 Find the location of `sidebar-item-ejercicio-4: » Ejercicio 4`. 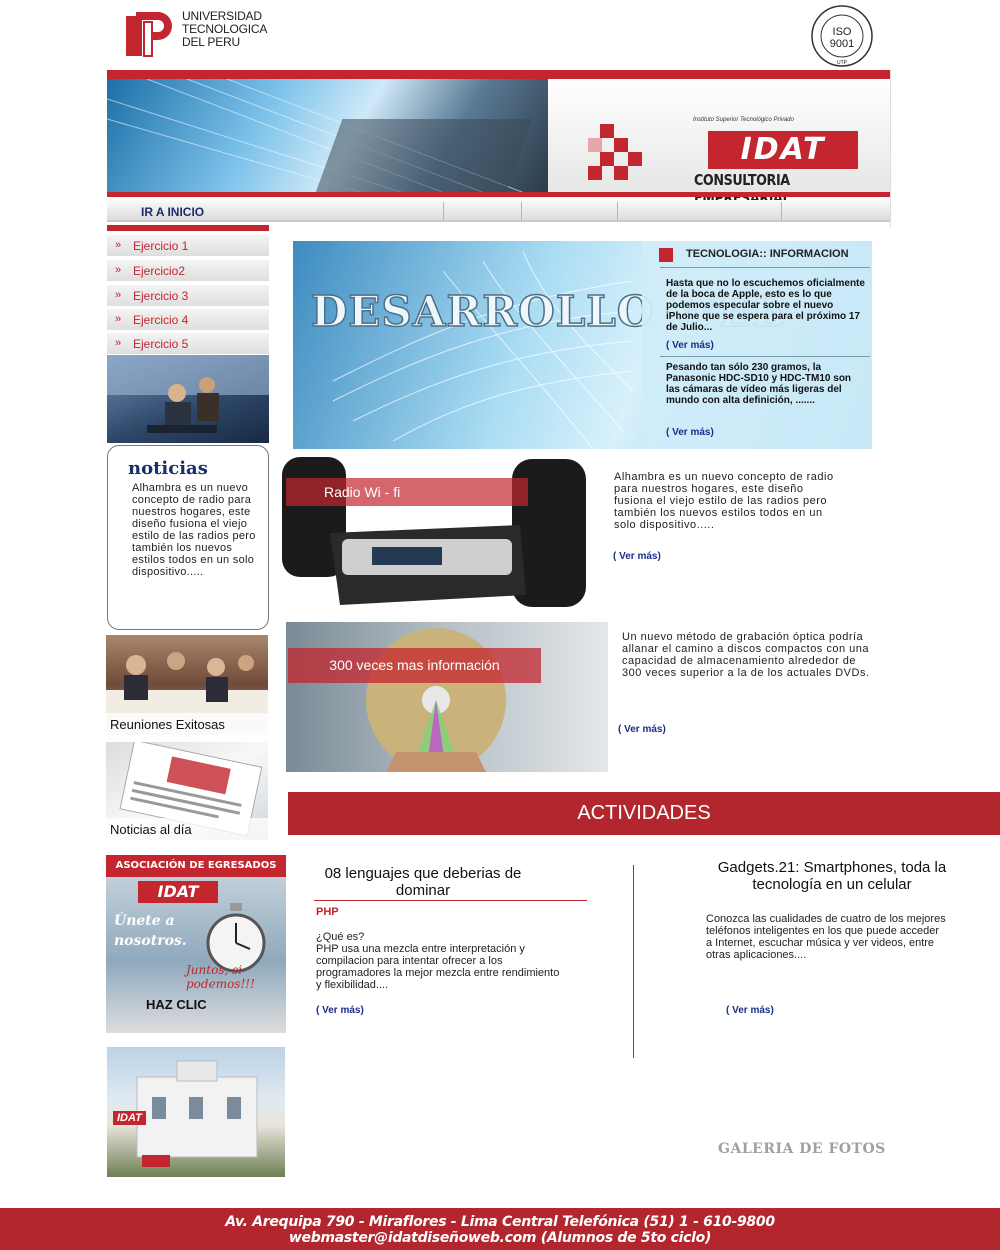

sidebar-item-ejercicio-4: » Ejercicio 4 is located at coordinates (188, 320).